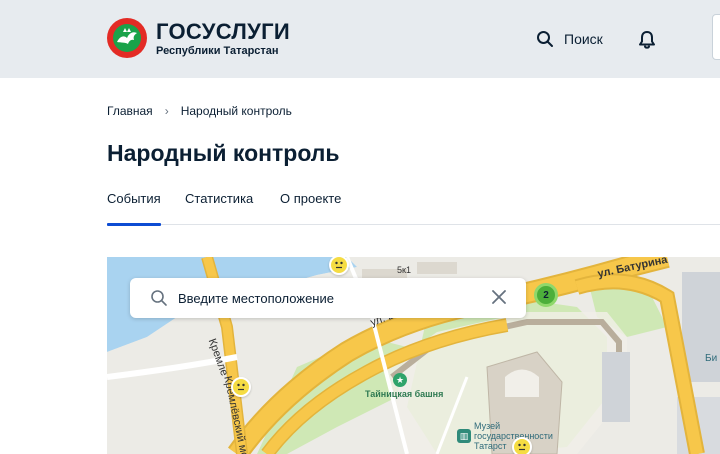  Describe the element at coordinates (499, 297) in the screenshot. I see `close-icon` at that location.